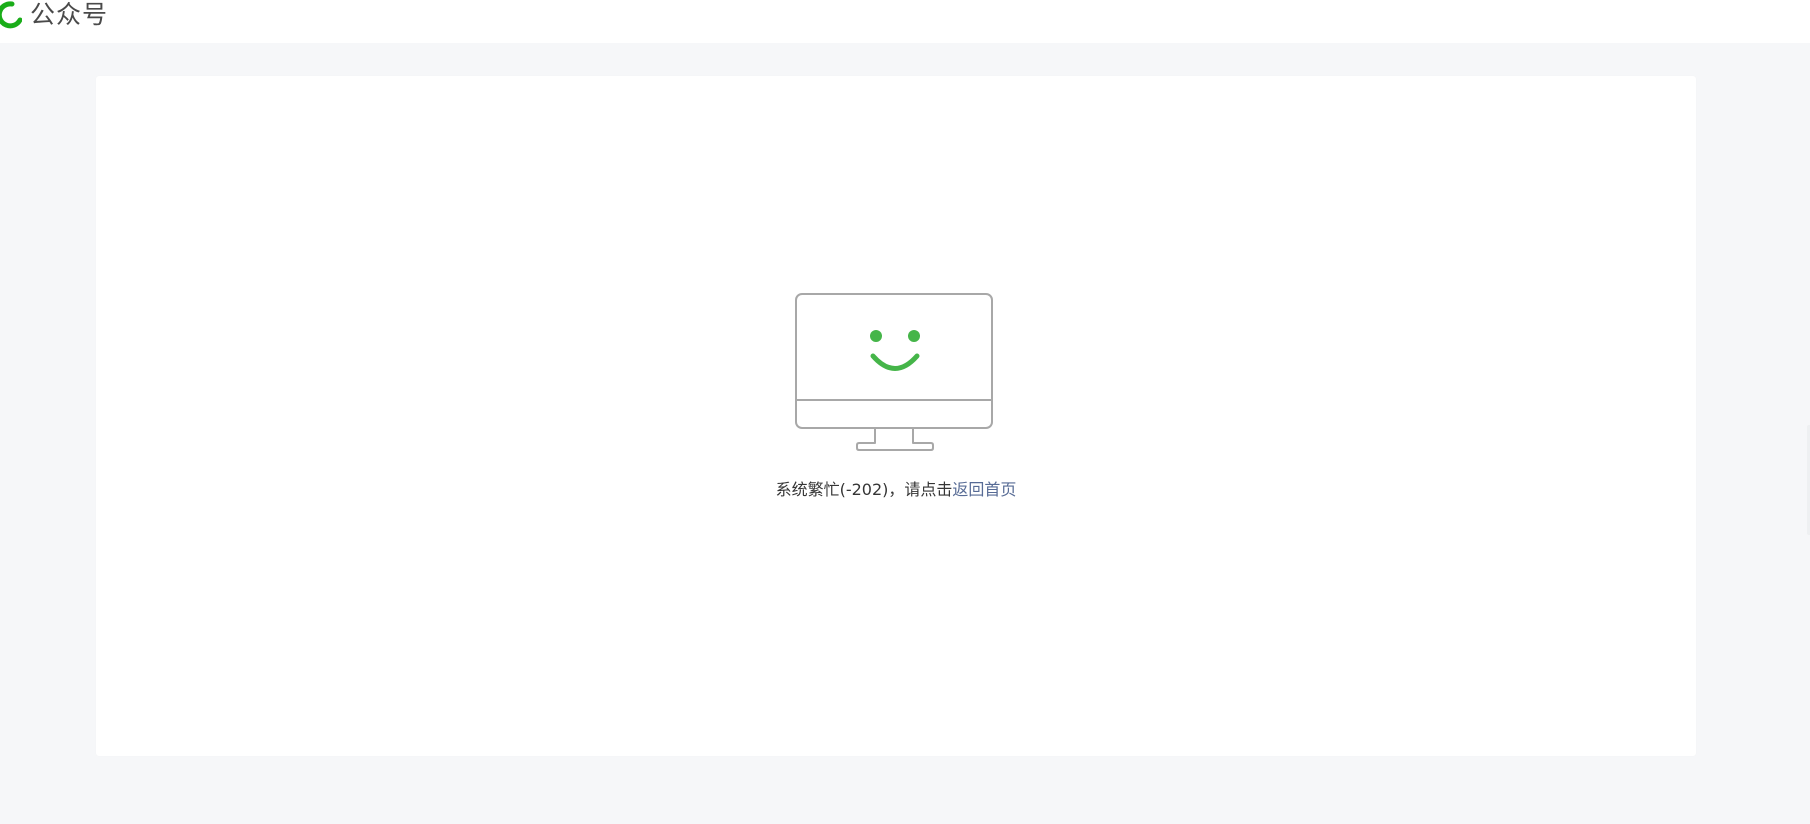 Image resolution: width=1810 pixels, height=824 pixels. Describe the element at coordinates (894, 372) in the screenshot. I see `smiling-monitor-icon` at that location.